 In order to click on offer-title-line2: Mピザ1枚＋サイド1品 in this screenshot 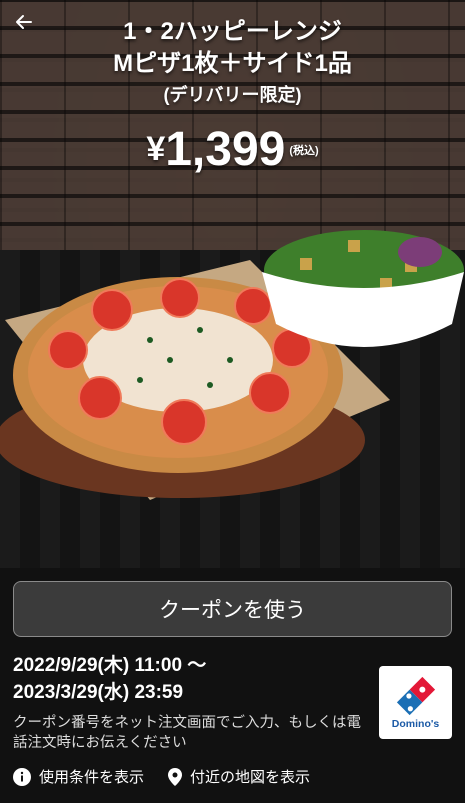, I will do `click(232, 63)`.